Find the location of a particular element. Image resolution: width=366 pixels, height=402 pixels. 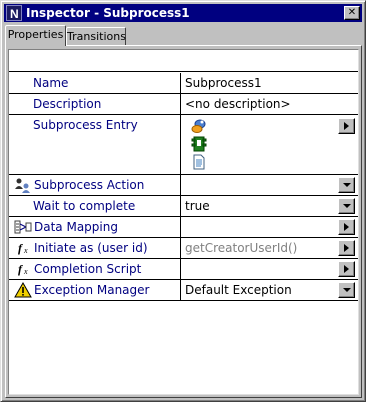

close-button: ✕ is located at coordinates (352, 13).